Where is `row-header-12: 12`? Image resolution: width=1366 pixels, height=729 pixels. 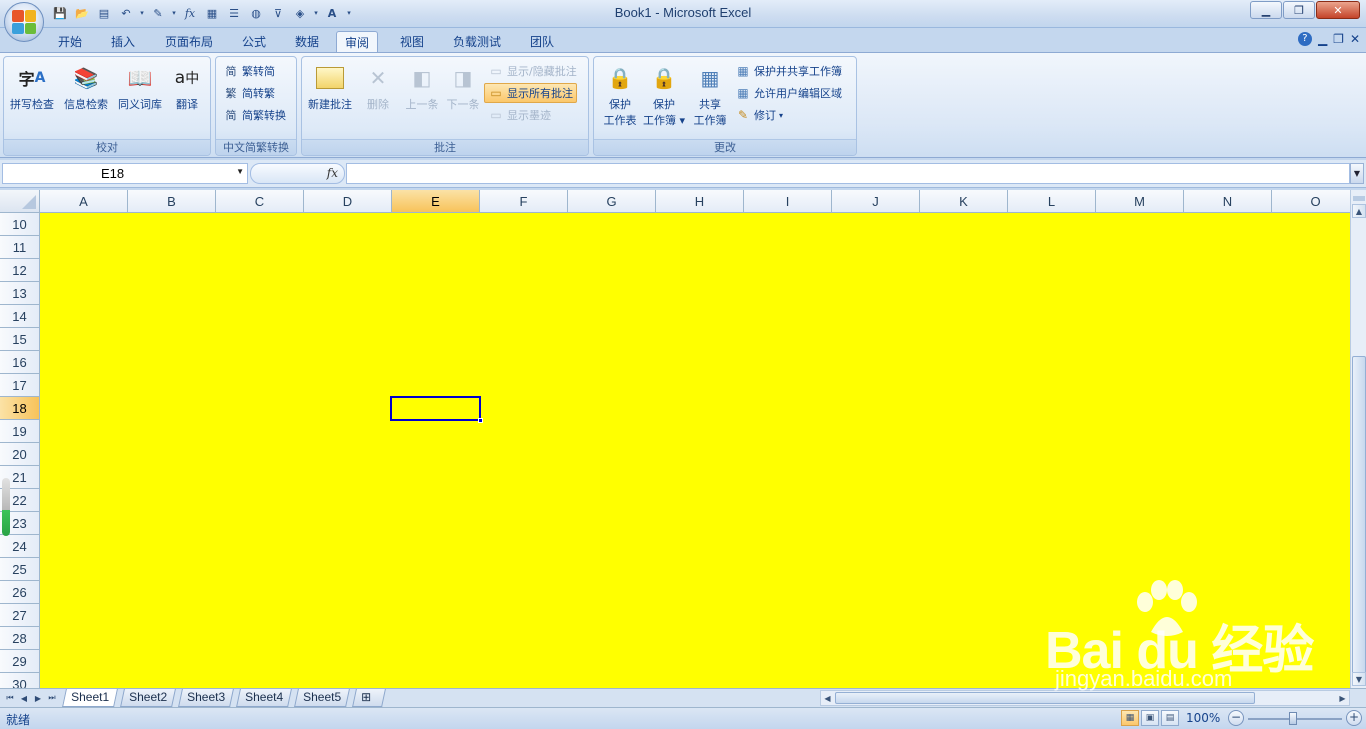 row-header-12: 12 is located at coordinates (20, 270).